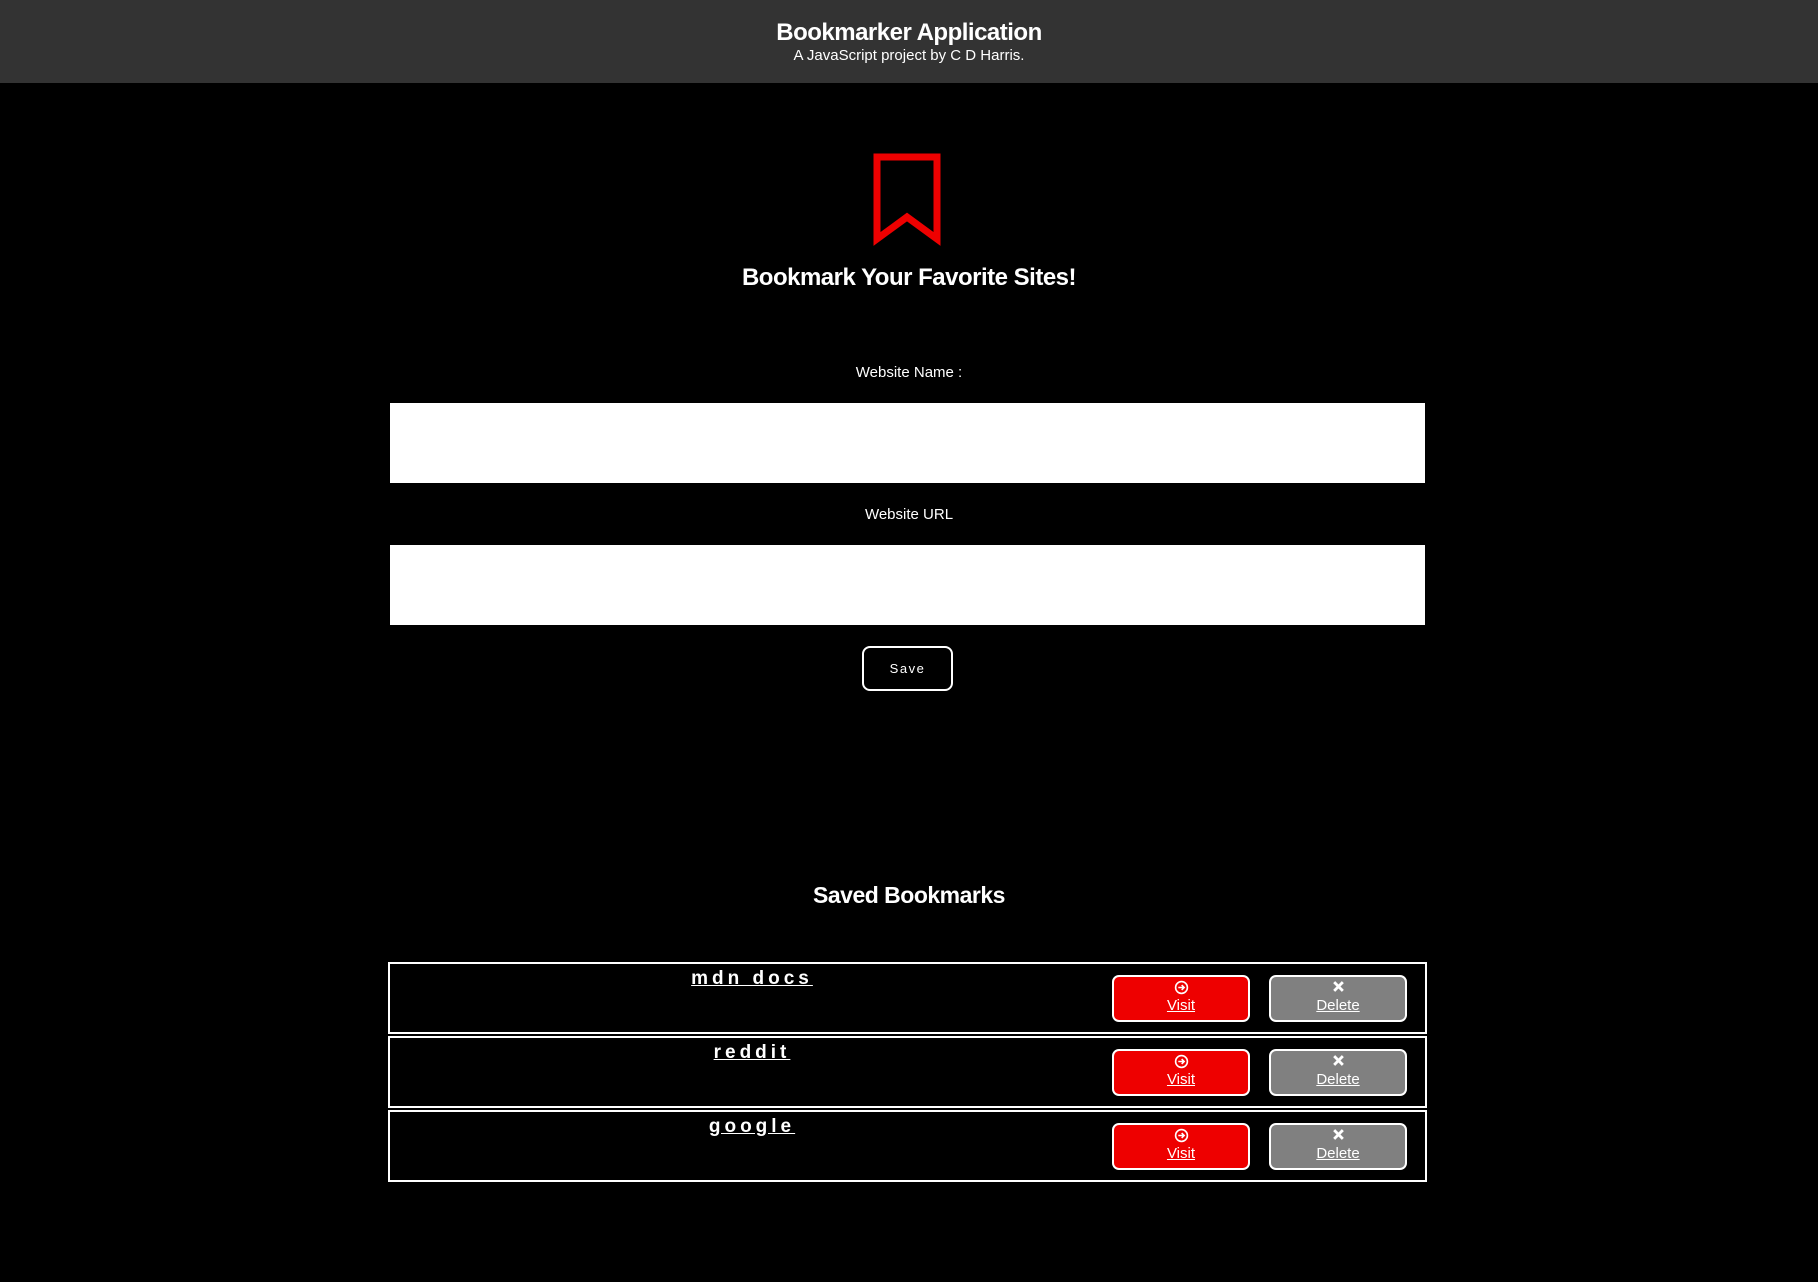  Describe the element at coordinates (909, 514) in the screenshot. I see `website-url-label: Website URL` at that location.